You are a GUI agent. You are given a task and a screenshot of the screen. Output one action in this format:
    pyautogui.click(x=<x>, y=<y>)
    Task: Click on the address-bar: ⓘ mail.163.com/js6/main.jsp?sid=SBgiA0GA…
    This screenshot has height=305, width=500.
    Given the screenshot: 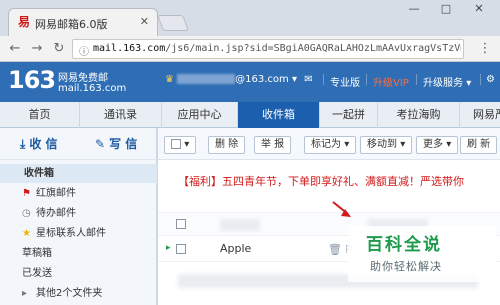 What is the action you would take?
    pyautogui.click(x=268, y=49)
    